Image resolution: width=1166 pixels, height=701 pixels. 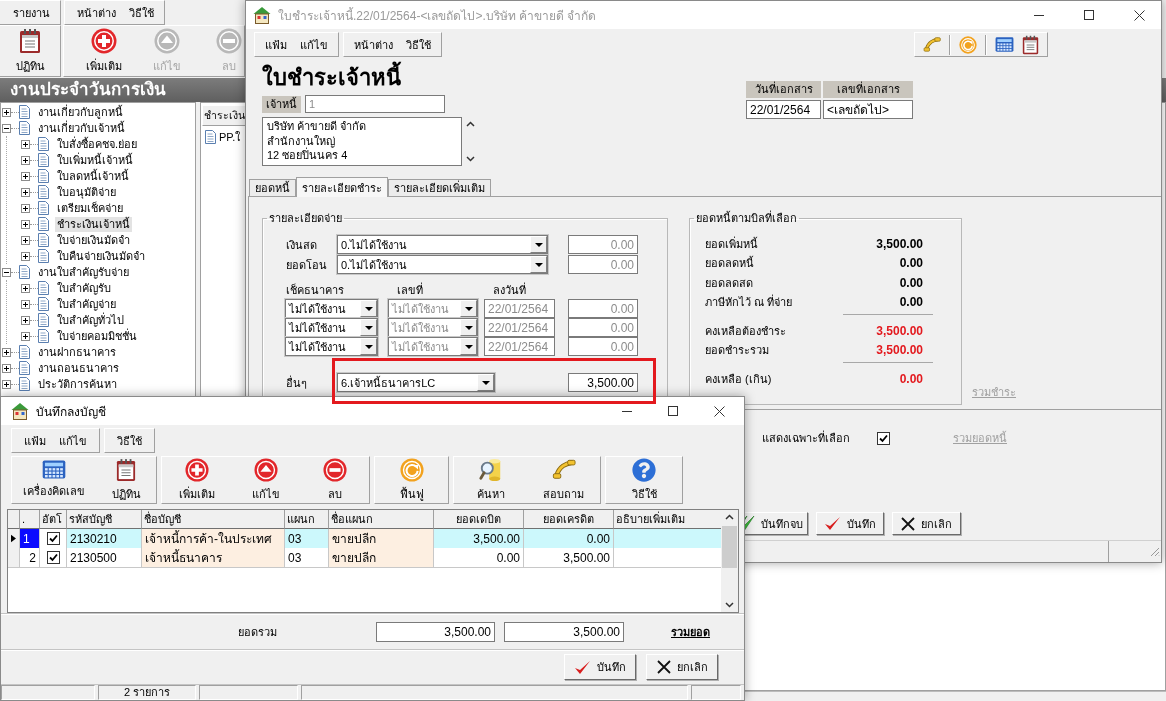 What do you see at coordinates (96, 12) in the screenshot?
I see `menu-item: หน้าต่าง` at bounding box center [96, 12].